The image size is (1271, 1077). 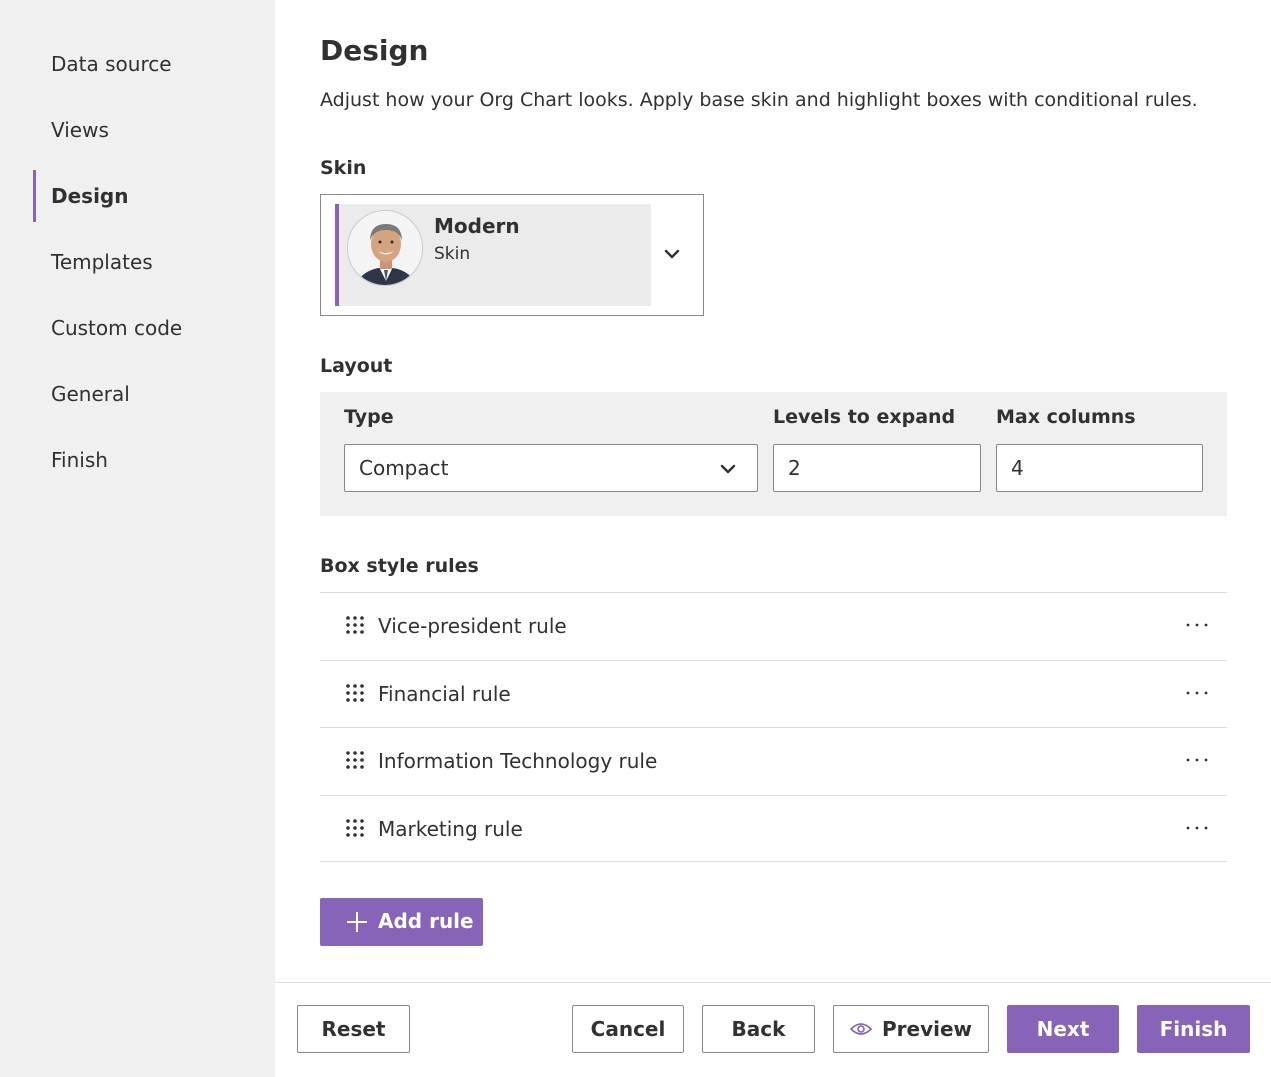 I want to click on avatar, so click(x=385, y=248).